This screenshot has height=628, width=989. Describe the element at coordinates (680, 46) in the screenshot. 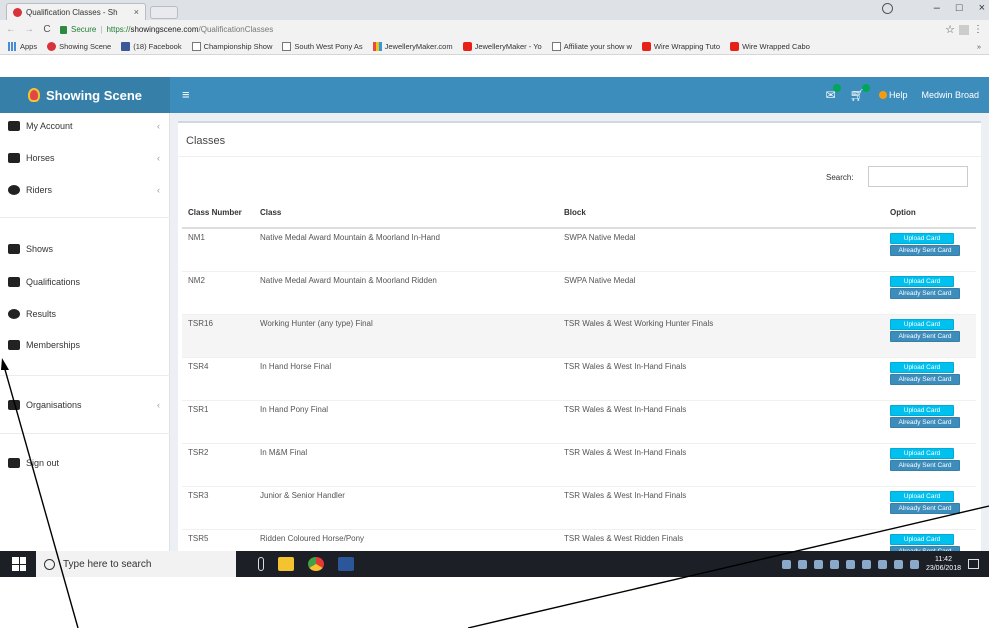

I see `bookmark-wire-wrapping: Wire Wrapping Tuto` at that location.